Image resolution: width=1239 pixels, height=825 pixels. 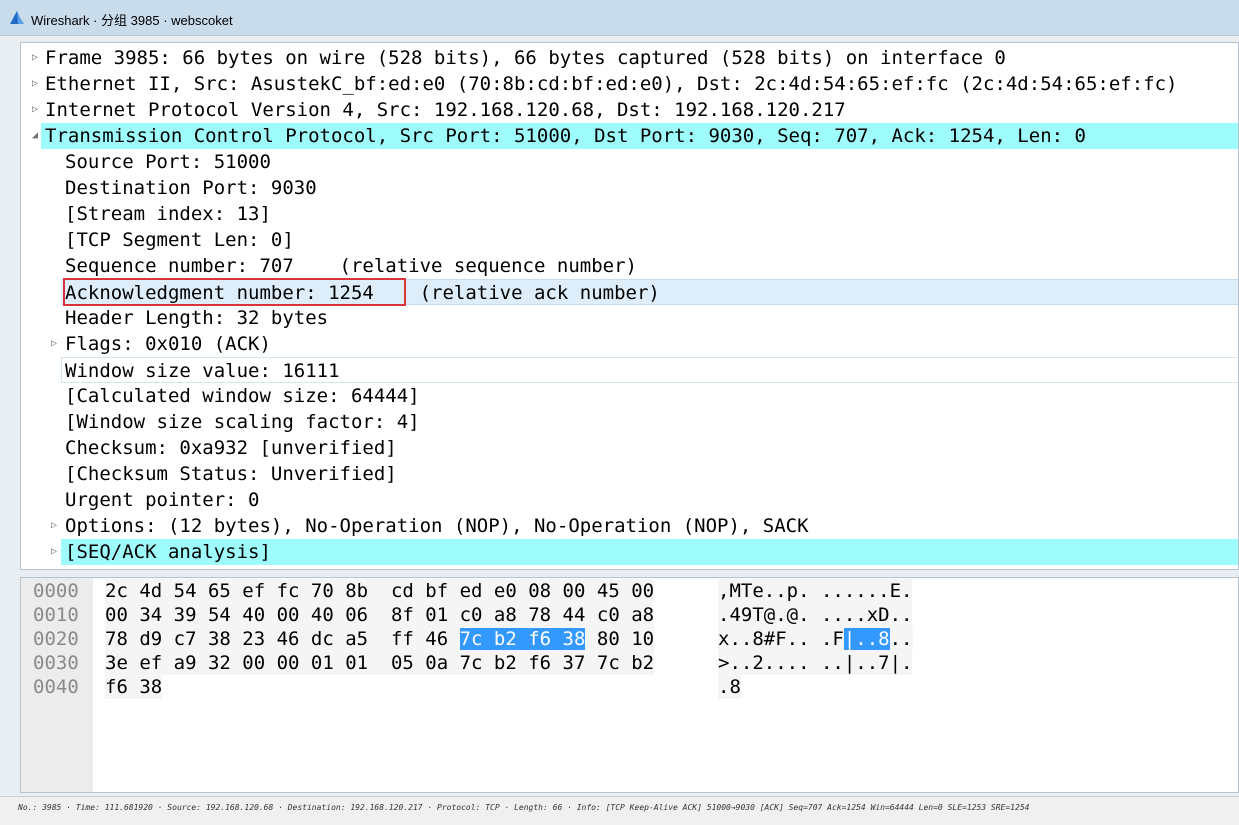 What do you see at coordinates (231, 474) in the screenshot?
I see `tree-row-label: [Checksum Status: Unverified]` at bounding box center [231, 474].